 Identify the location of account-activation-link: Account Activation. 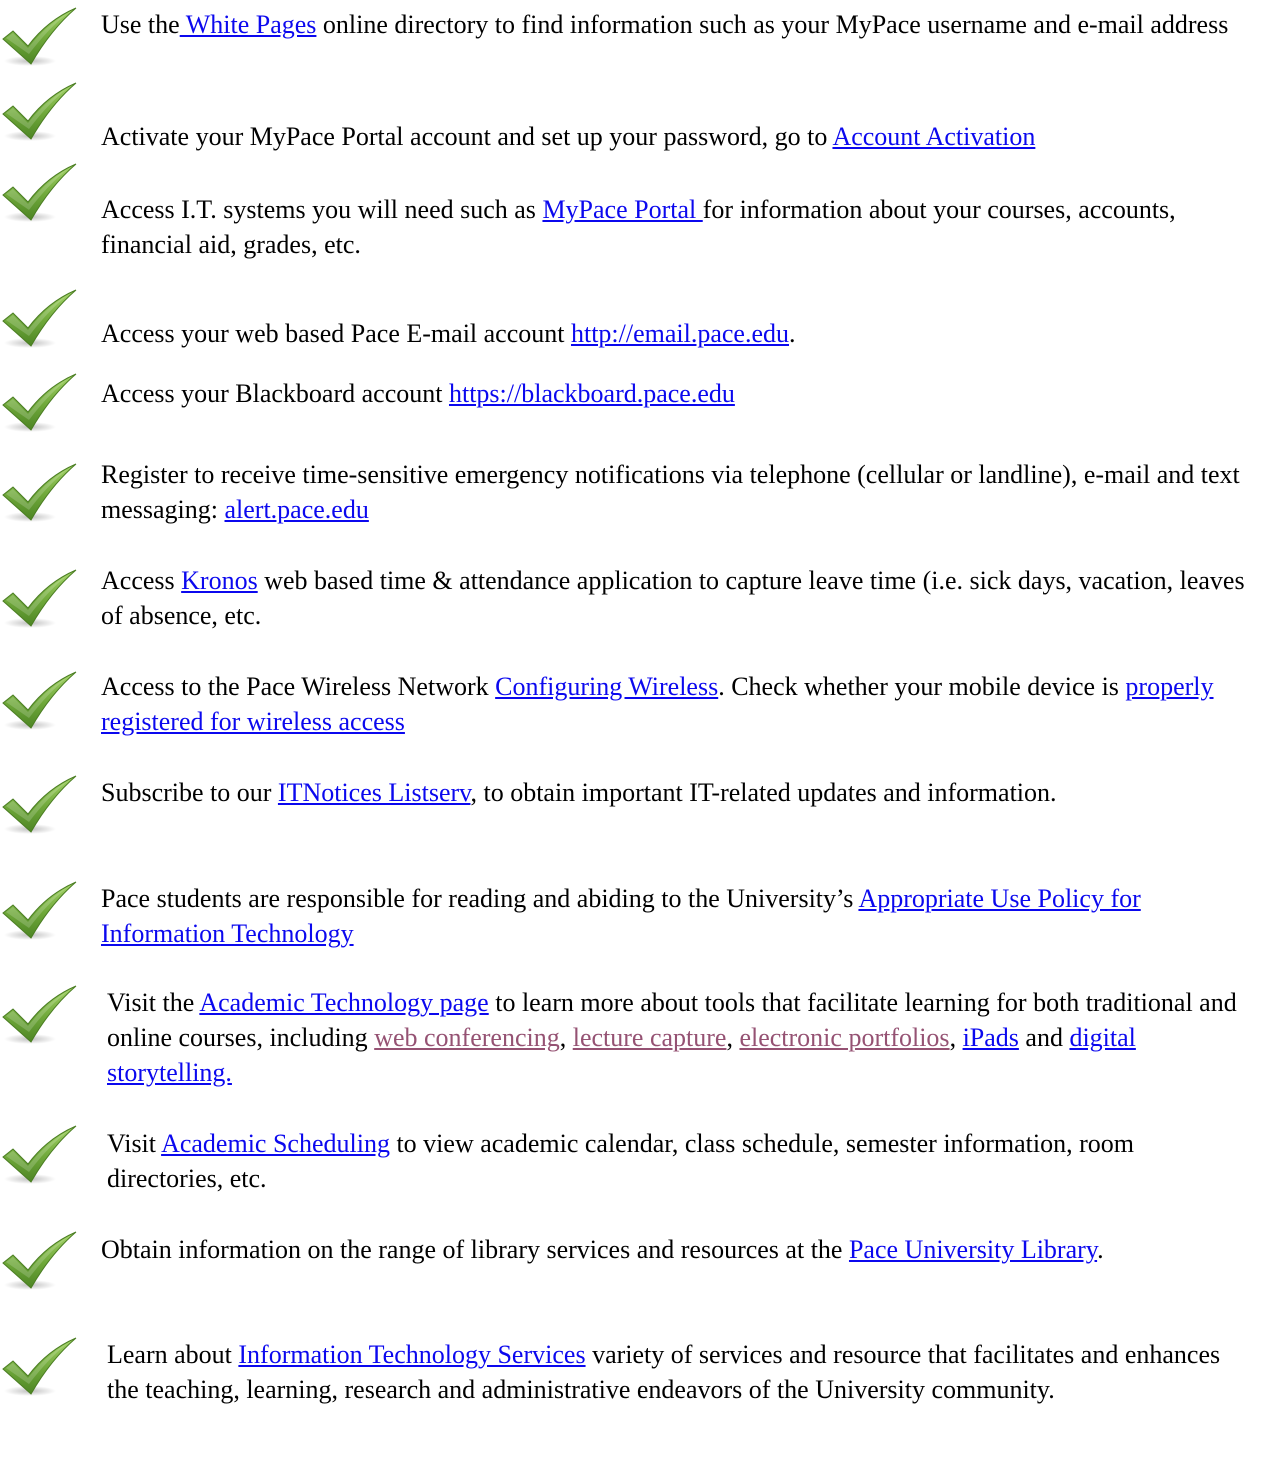
(933, 136).